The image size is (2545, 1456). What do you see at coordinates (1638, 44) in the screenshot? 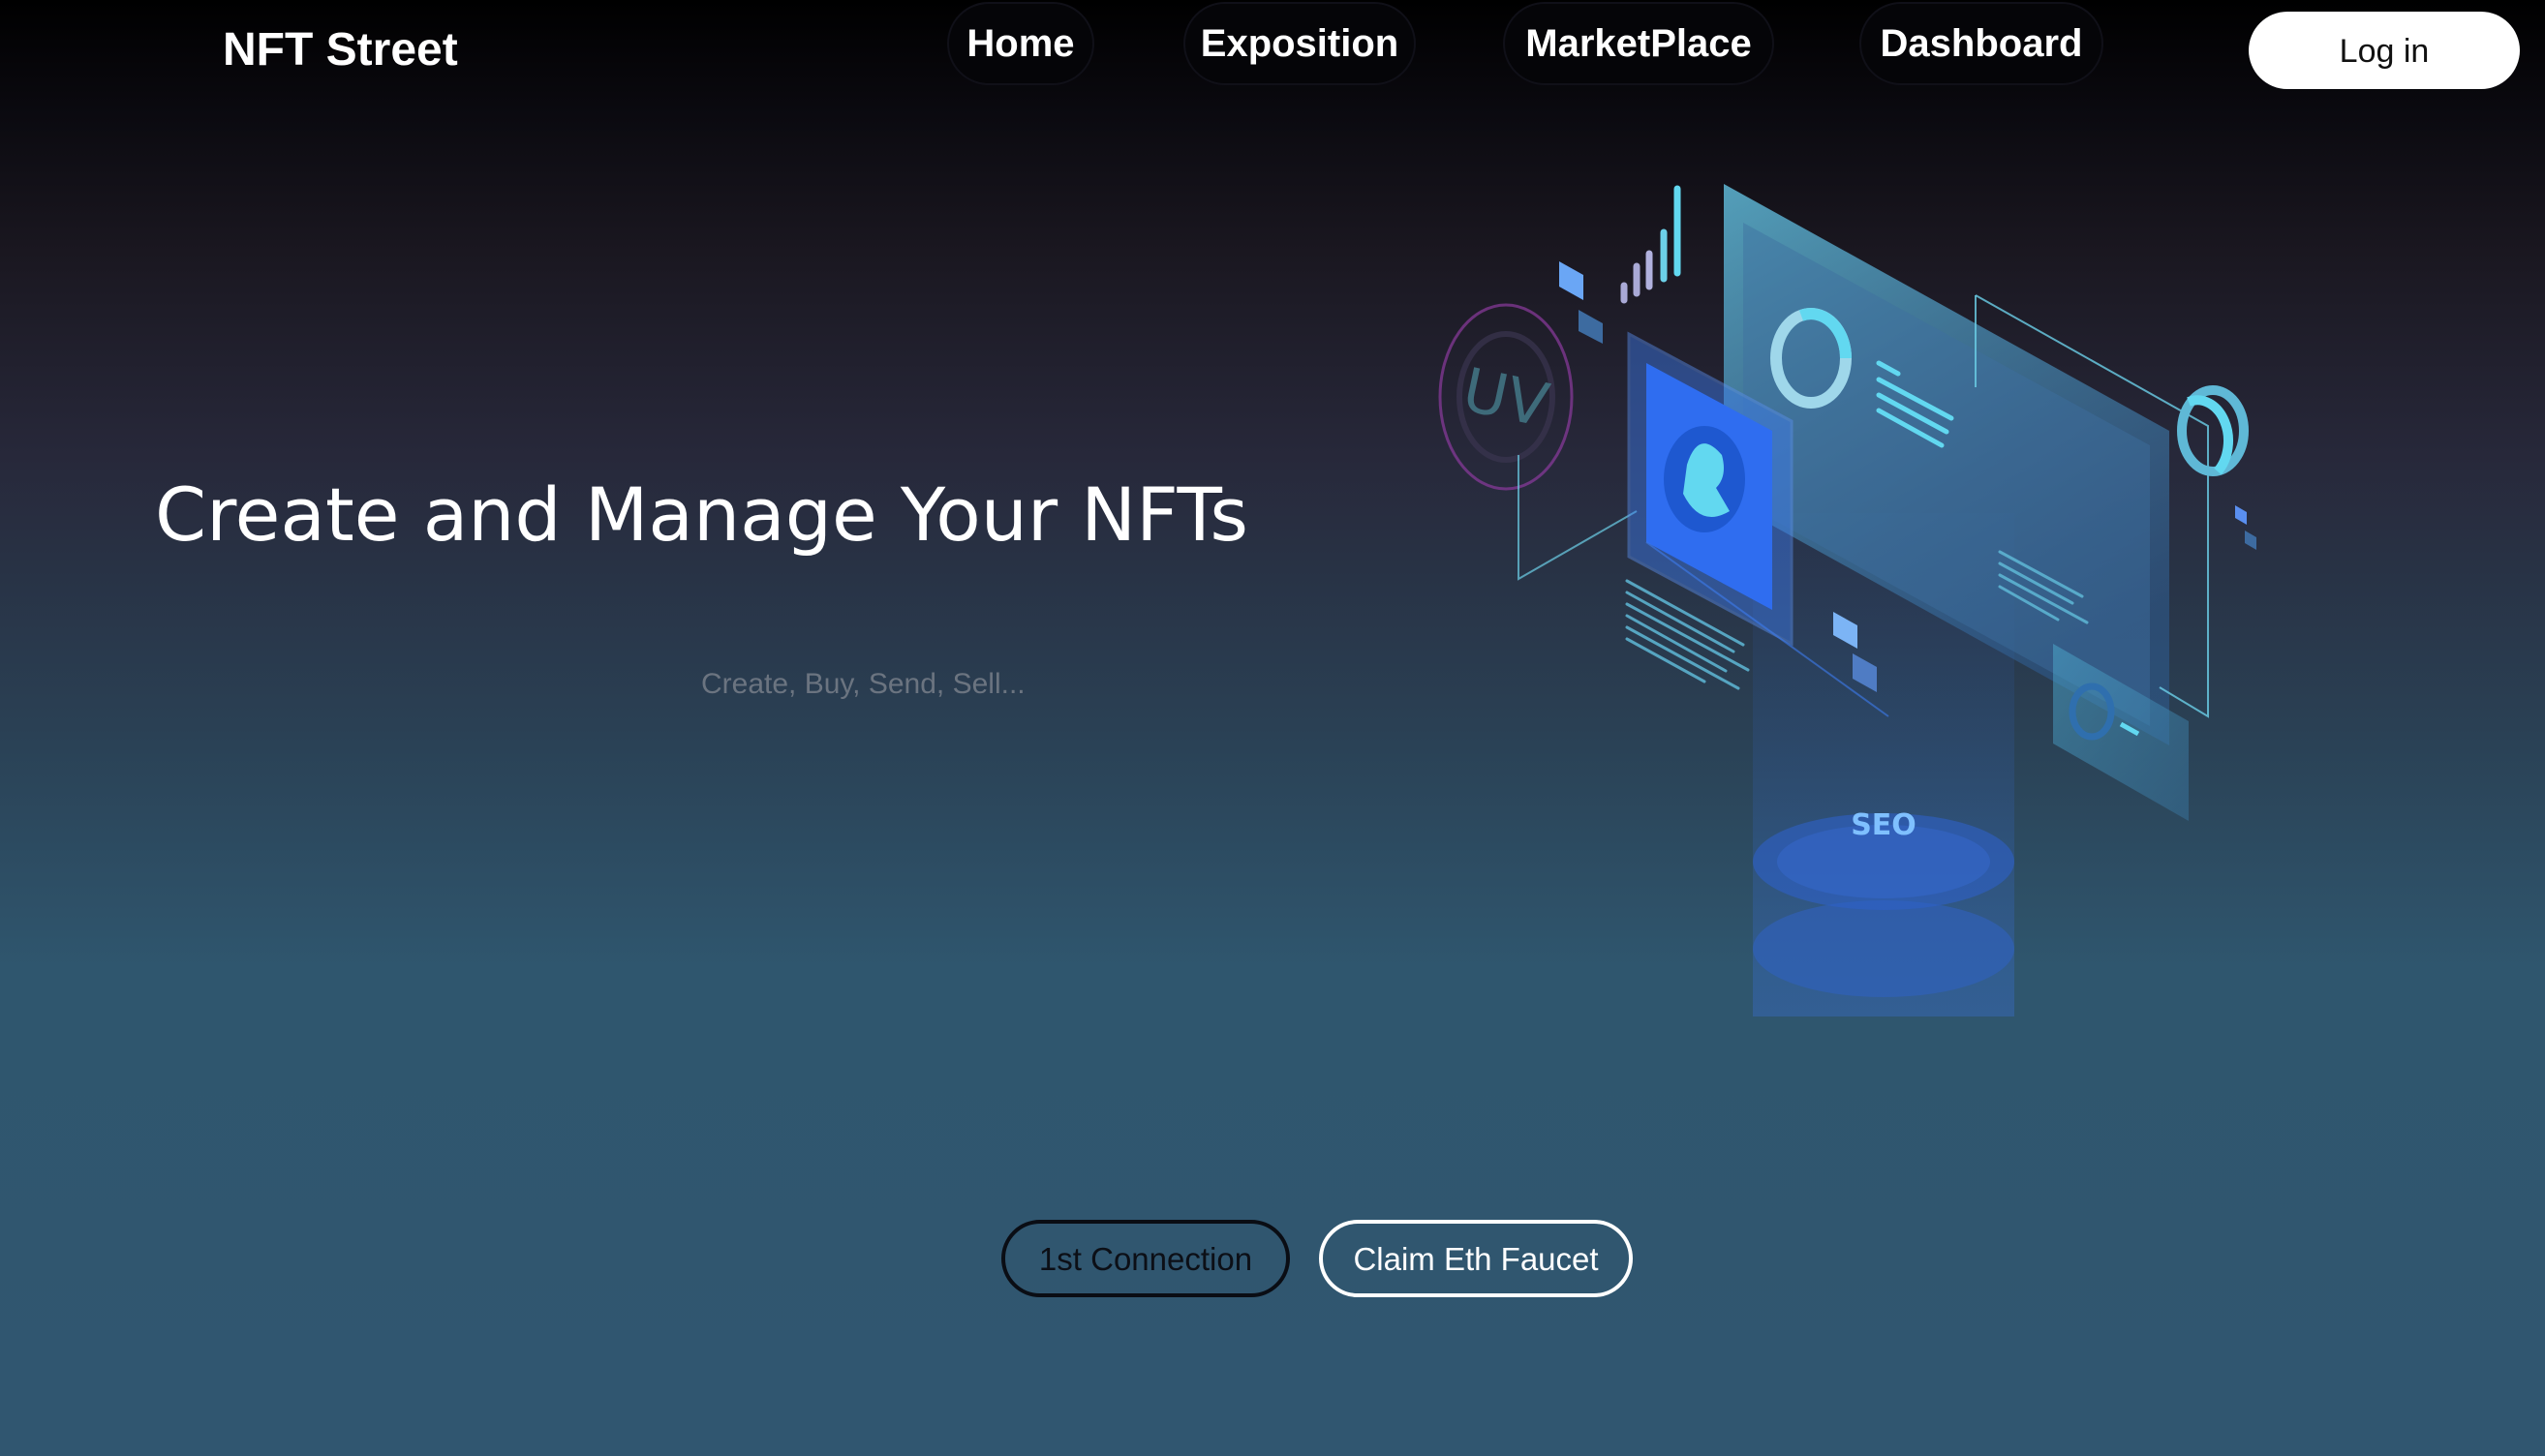
I see `nav-link-marketplace: MarketPlace` at bounding box center [1638, 44].